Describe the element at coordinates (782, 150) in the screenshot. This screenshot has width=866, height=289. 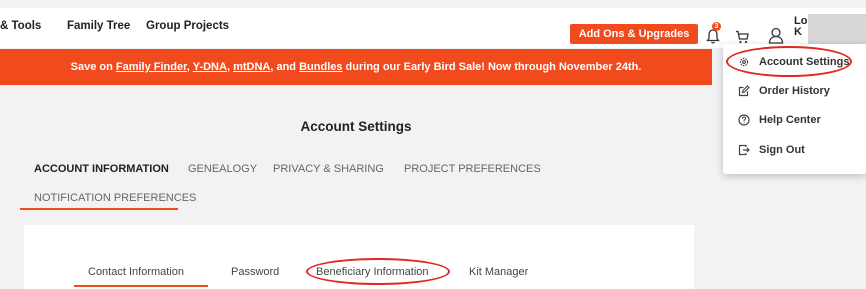
I see `menu-item-label: Sign Out` at that location.